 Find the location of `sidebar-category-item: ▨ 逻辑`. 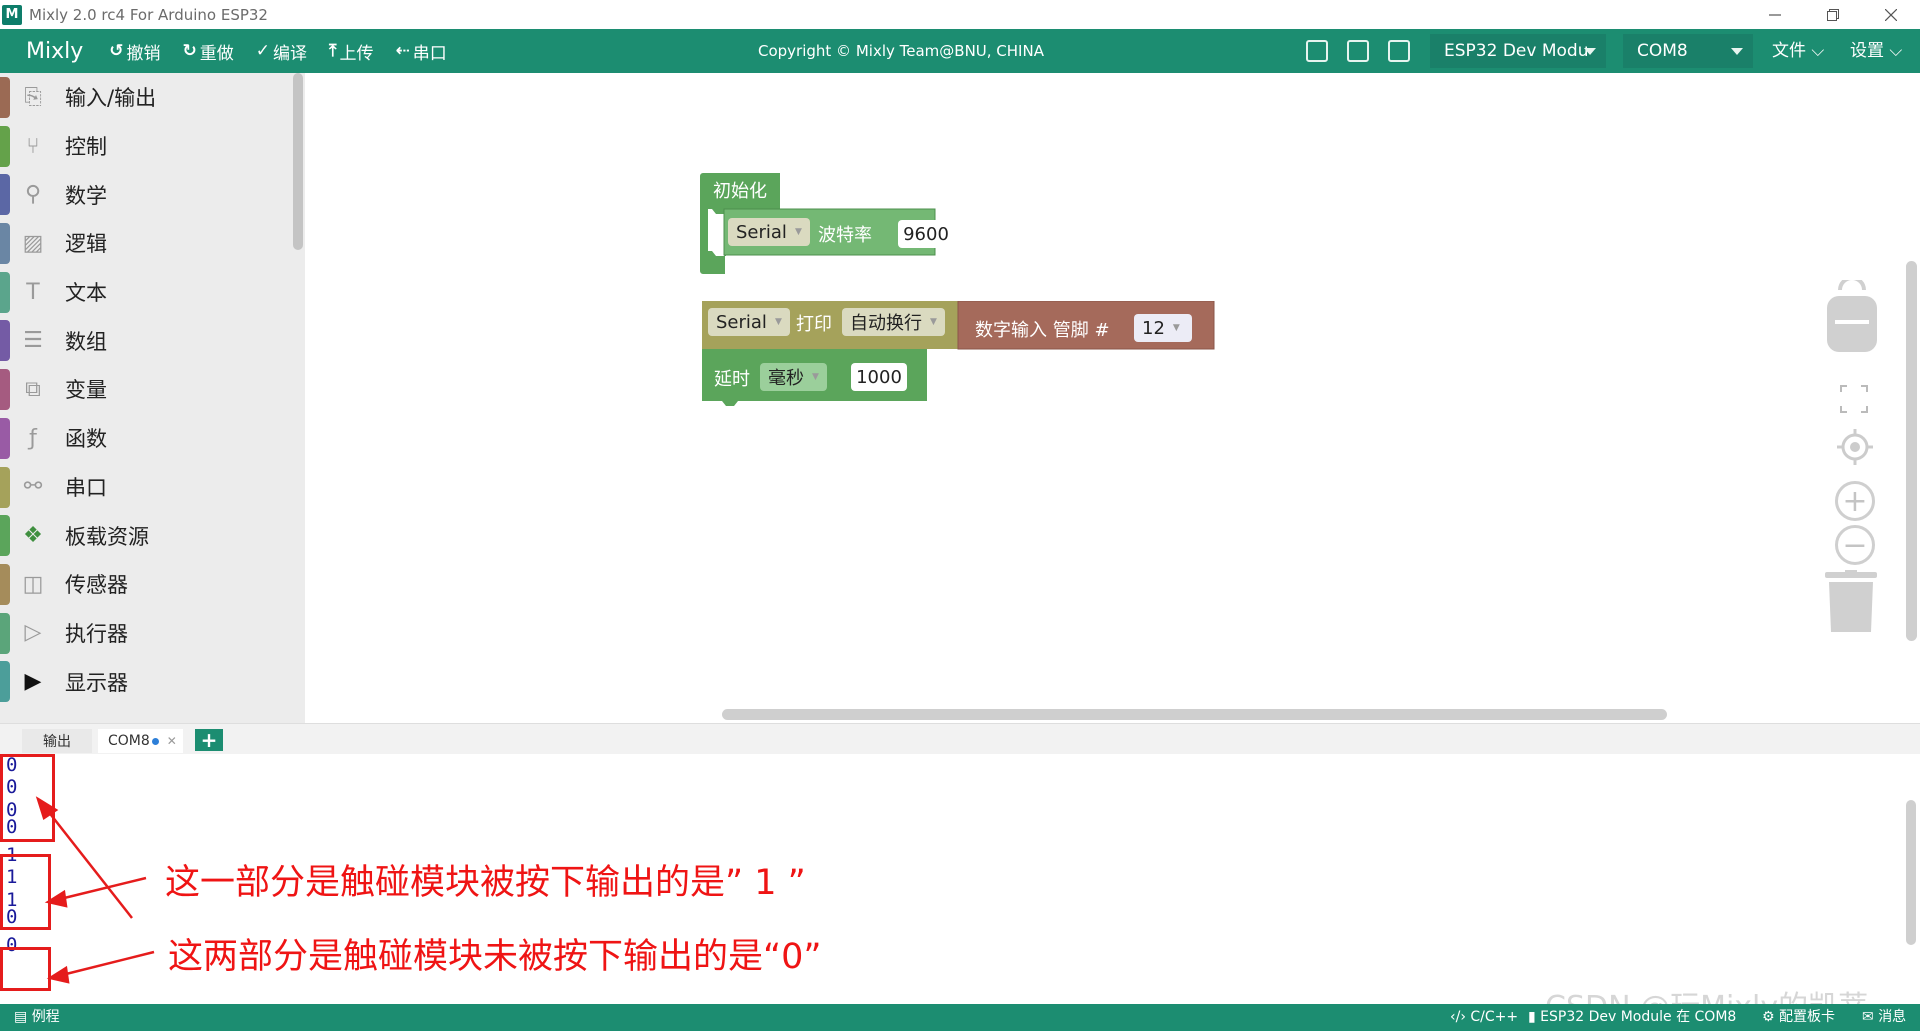

sidebar-category-item: ▨ 逻辑 is located at coordinates (152, 243).